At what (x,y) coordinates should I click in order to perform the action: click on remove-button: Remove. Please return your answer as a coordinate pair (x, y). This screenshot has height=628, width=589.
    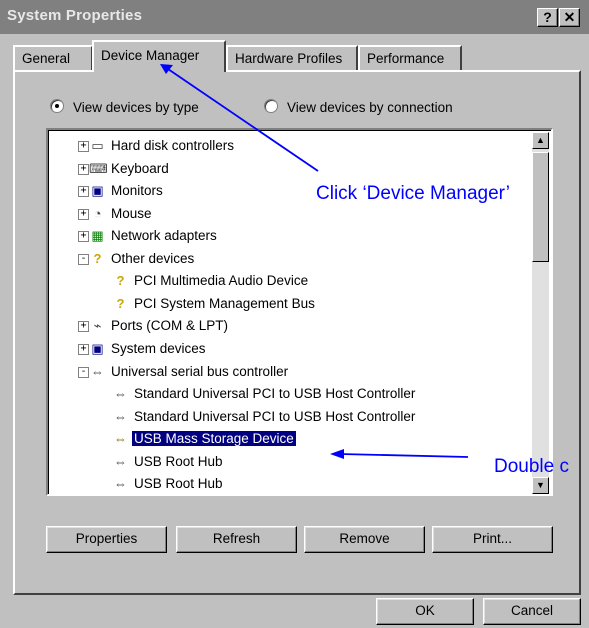
    Looking at the image, I should click on (364, 539).